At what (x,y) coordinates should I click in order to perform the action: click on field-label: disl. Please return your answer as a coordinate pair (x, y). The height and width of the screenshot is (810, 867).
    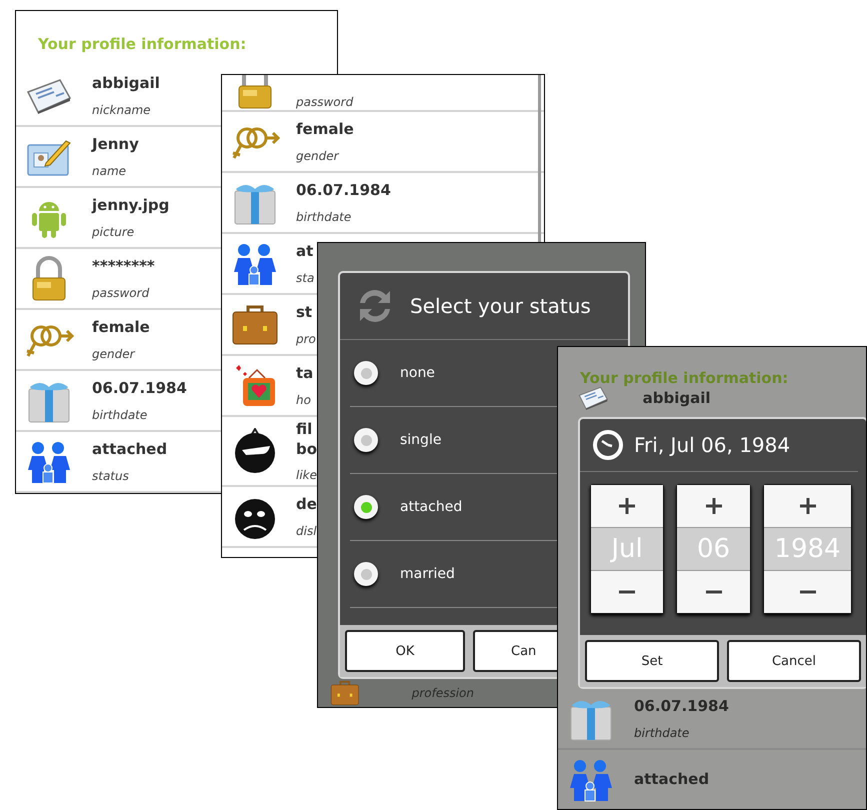
    Looking at the image, I should click on (306, 530).